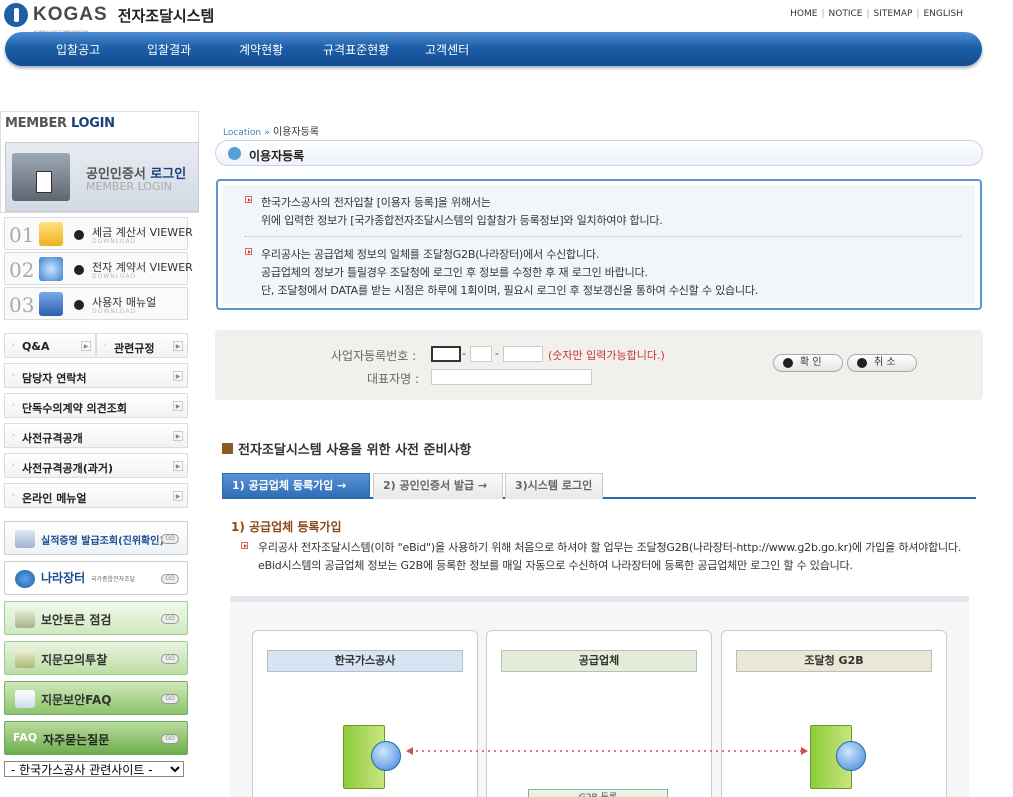 Image resolution: width=1013 pixels, height=797 pixels. Describe the element at coordinates (96, 618) in the screenshot. I see `banner-security-token: 보안토큰 점검 GO` at that location.